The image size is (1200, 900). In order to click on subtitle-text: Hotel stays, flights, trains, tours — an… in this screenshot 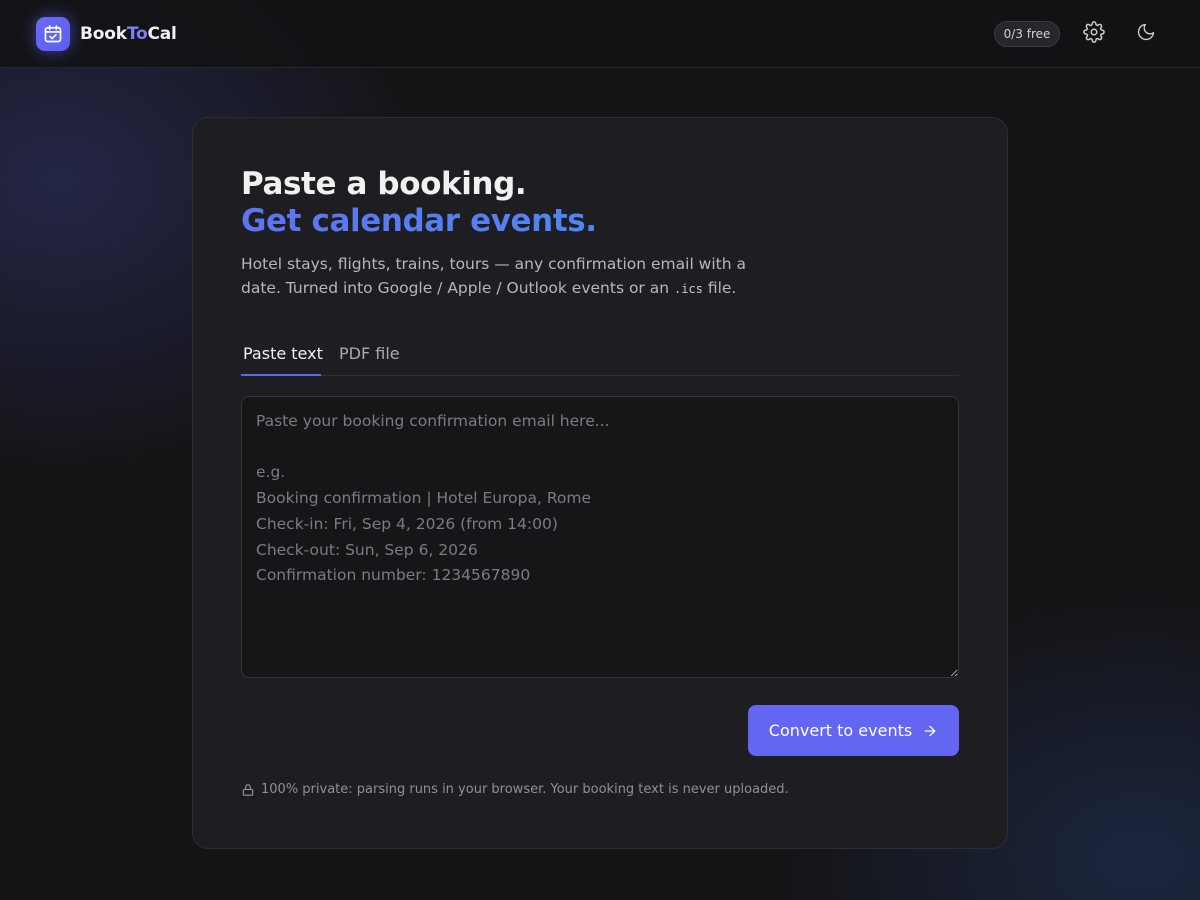, I will do `click(493, 276)`.